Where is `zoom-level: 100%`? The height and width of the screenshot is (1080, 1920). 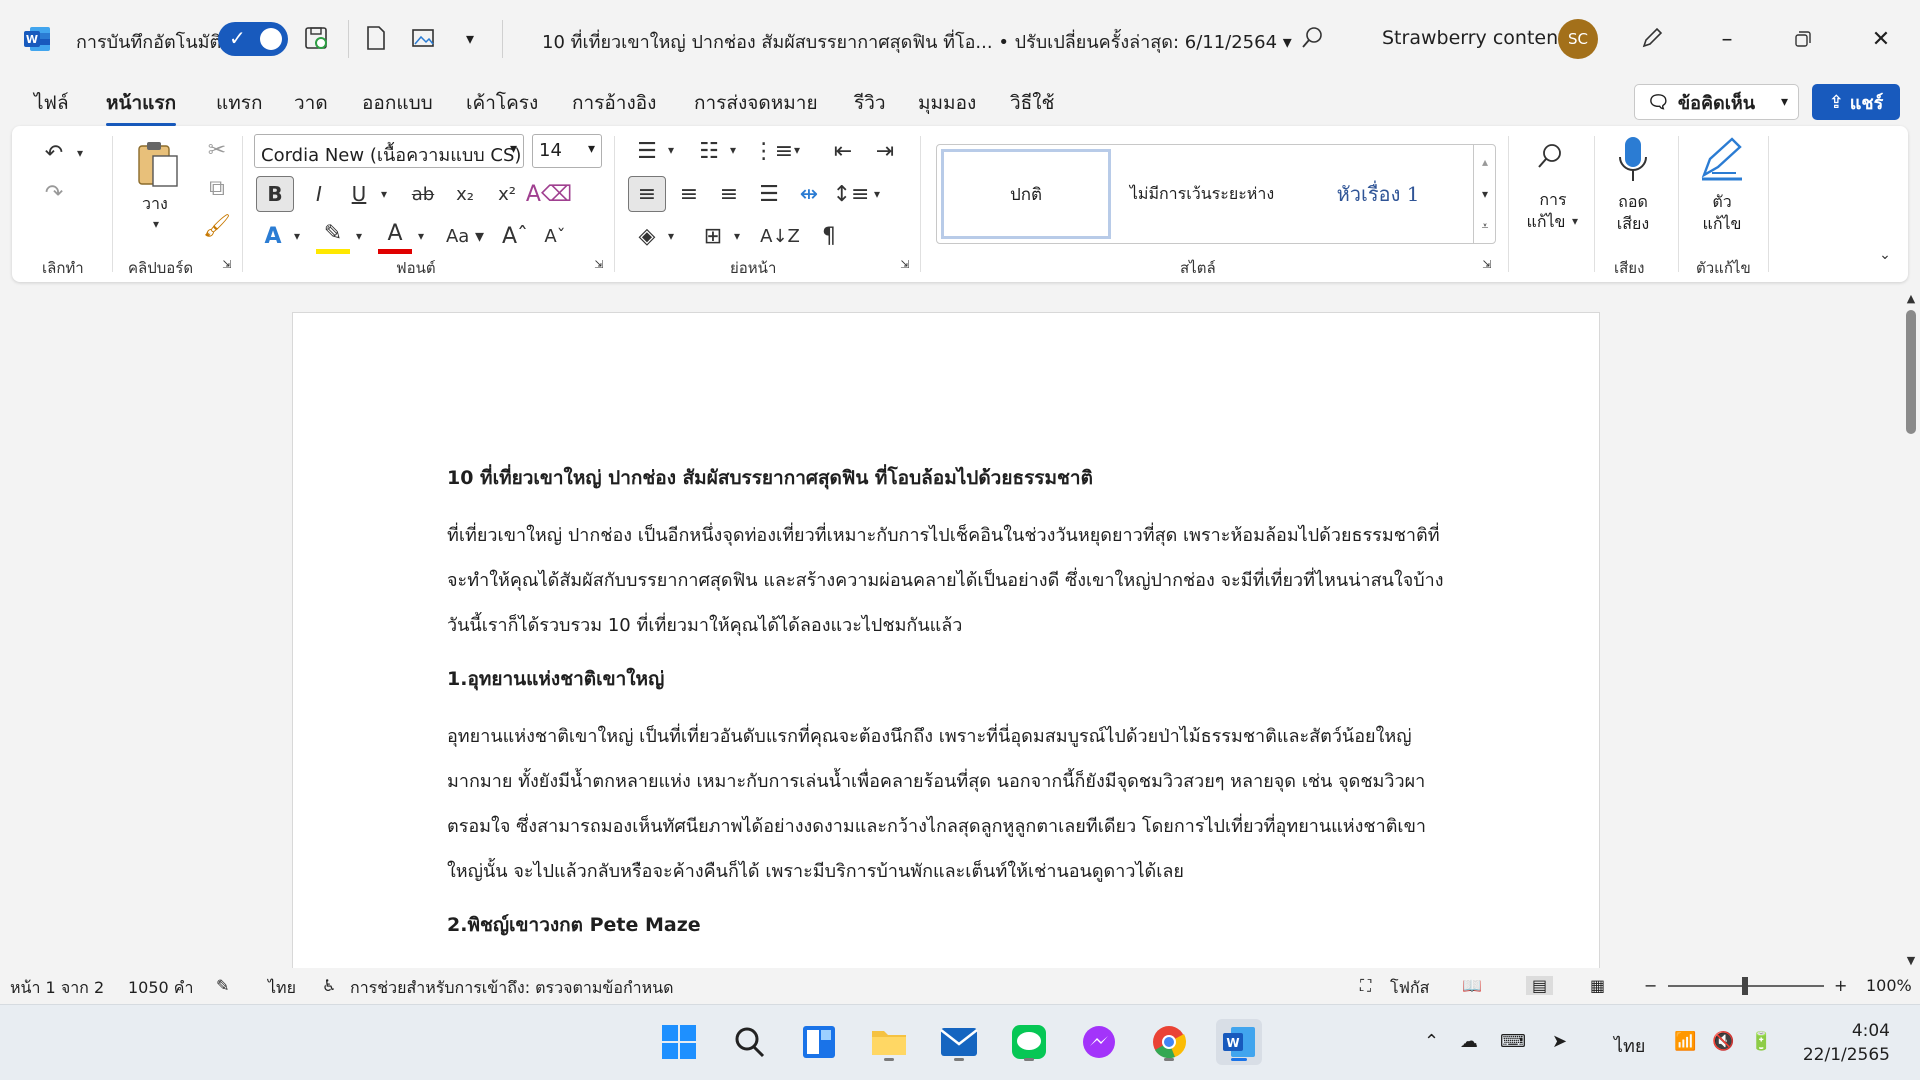
zoom-level: 100% is located at coordinates (1889, 985).